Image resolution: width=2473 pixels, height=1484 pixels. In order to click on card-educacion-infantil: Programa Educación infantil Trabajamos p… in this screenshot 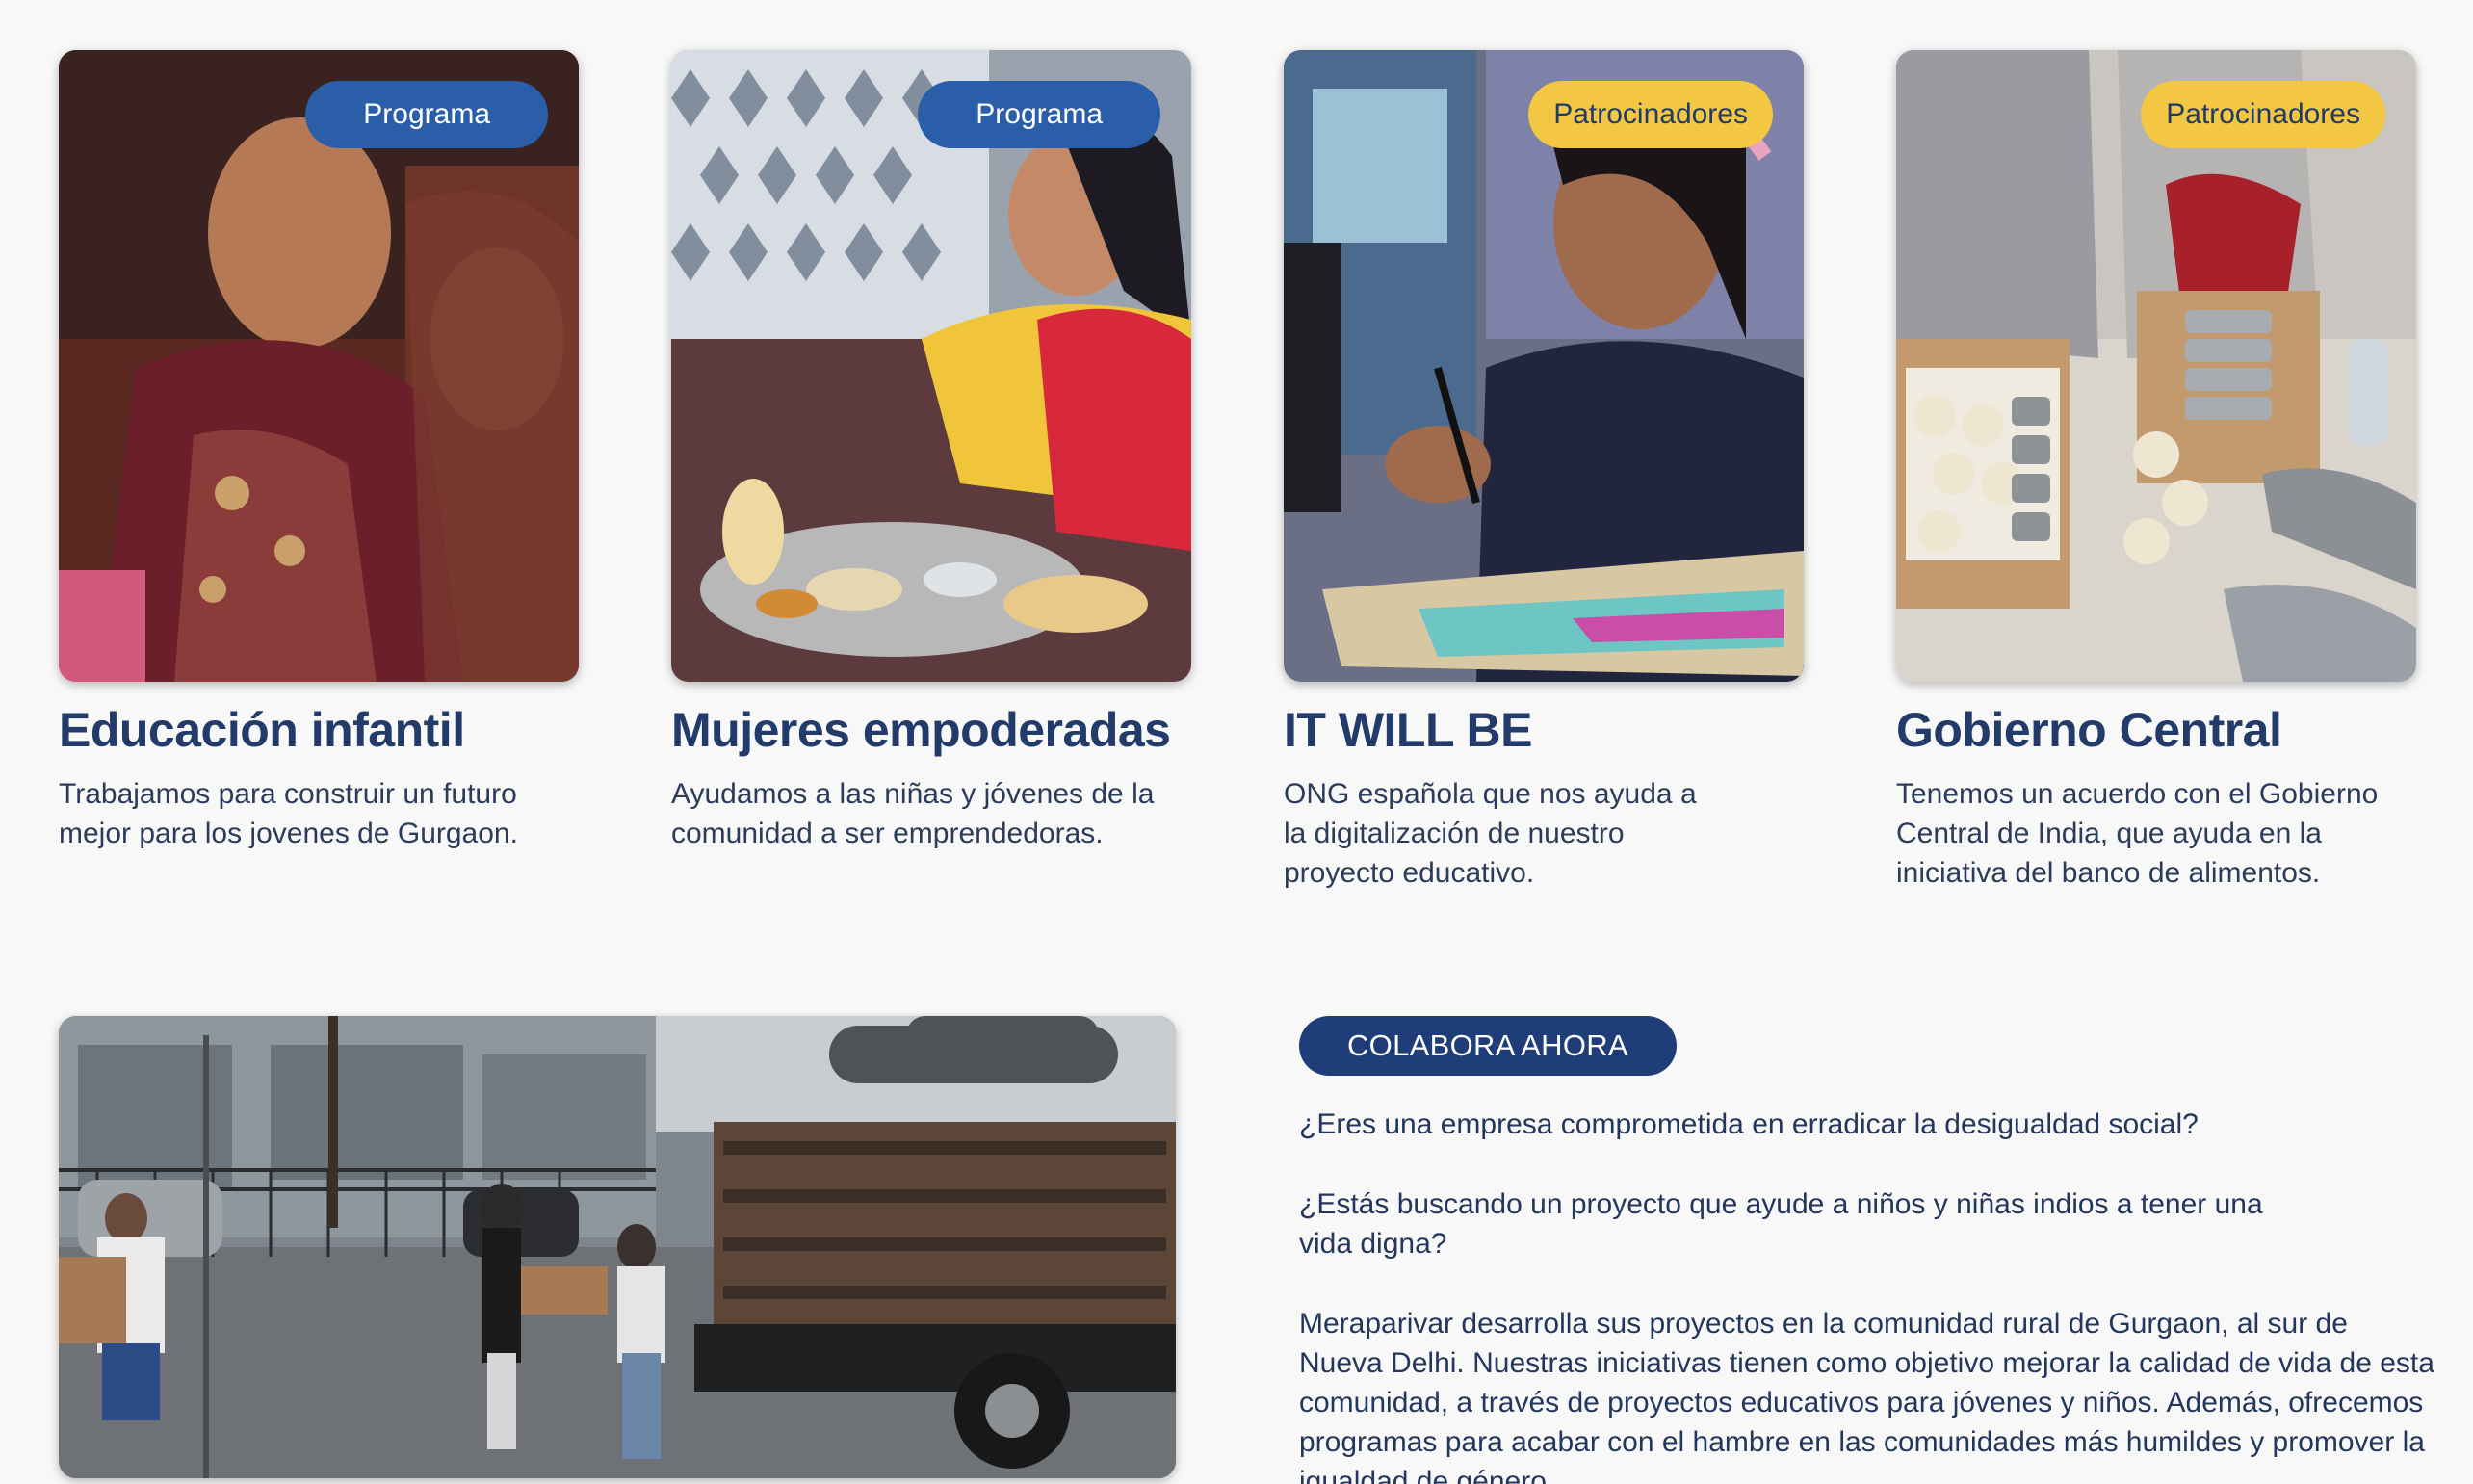, I will do `click(319, 452)`.